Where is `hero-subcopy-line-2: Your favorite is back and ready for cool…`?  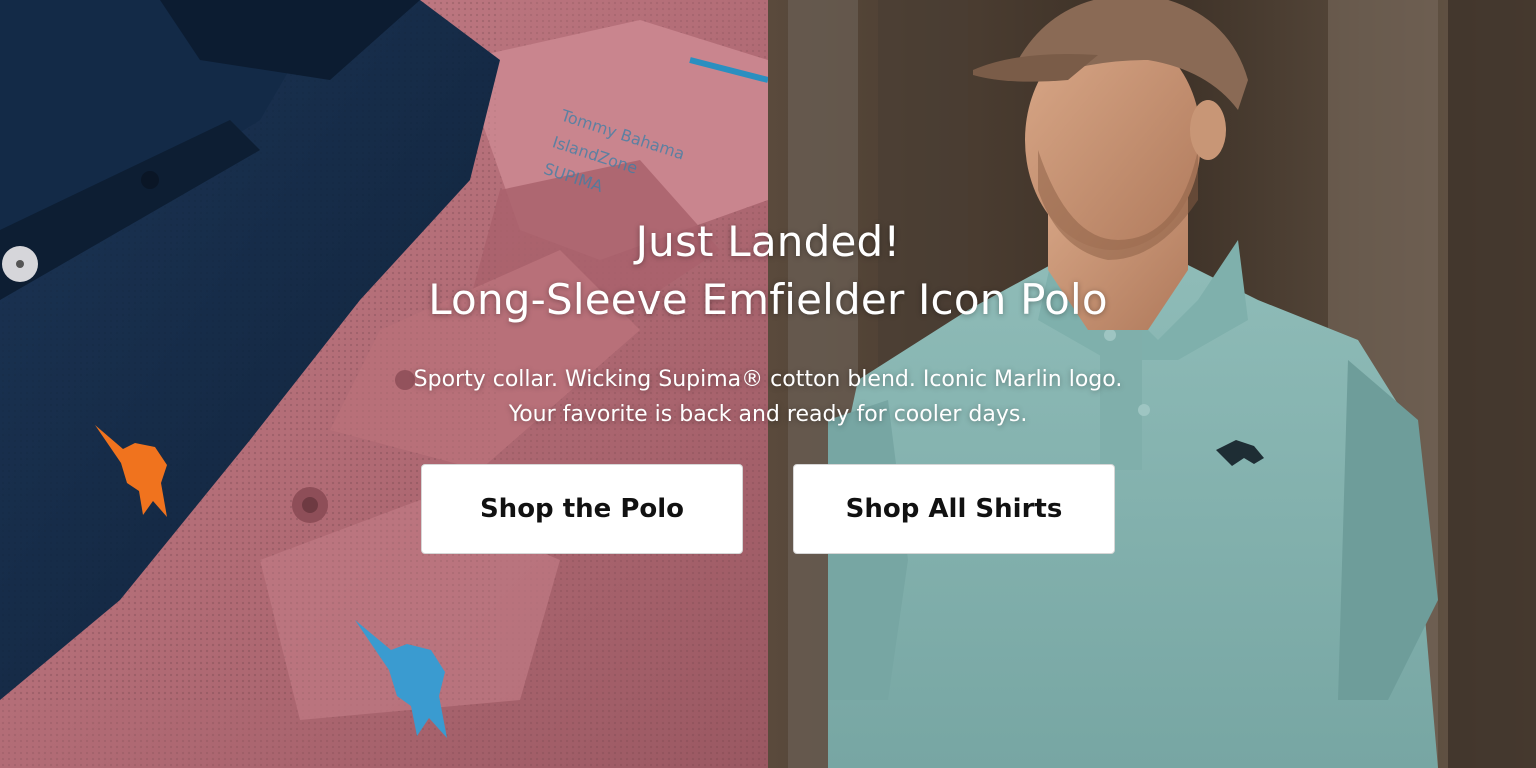 hero-subcopy-line-2: Your favorite is back and ready for cool… is located at coordinates (768, 414).